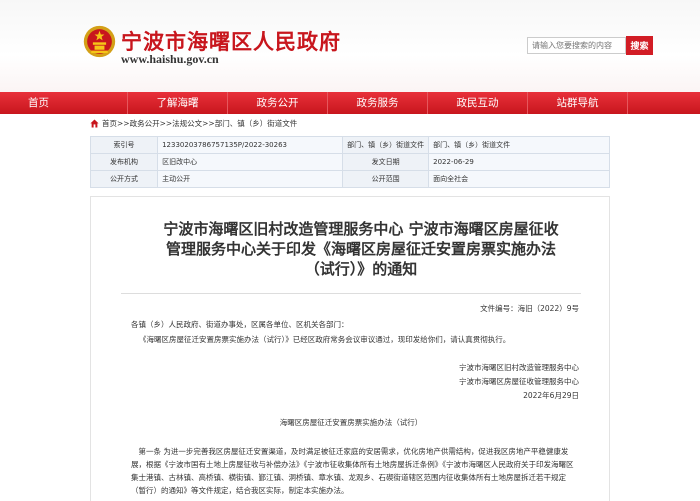 The image size is (700, 501). Describe the element at coordinates (64, 103) in the screenshot. I see `nav-home: 首页` at that location.